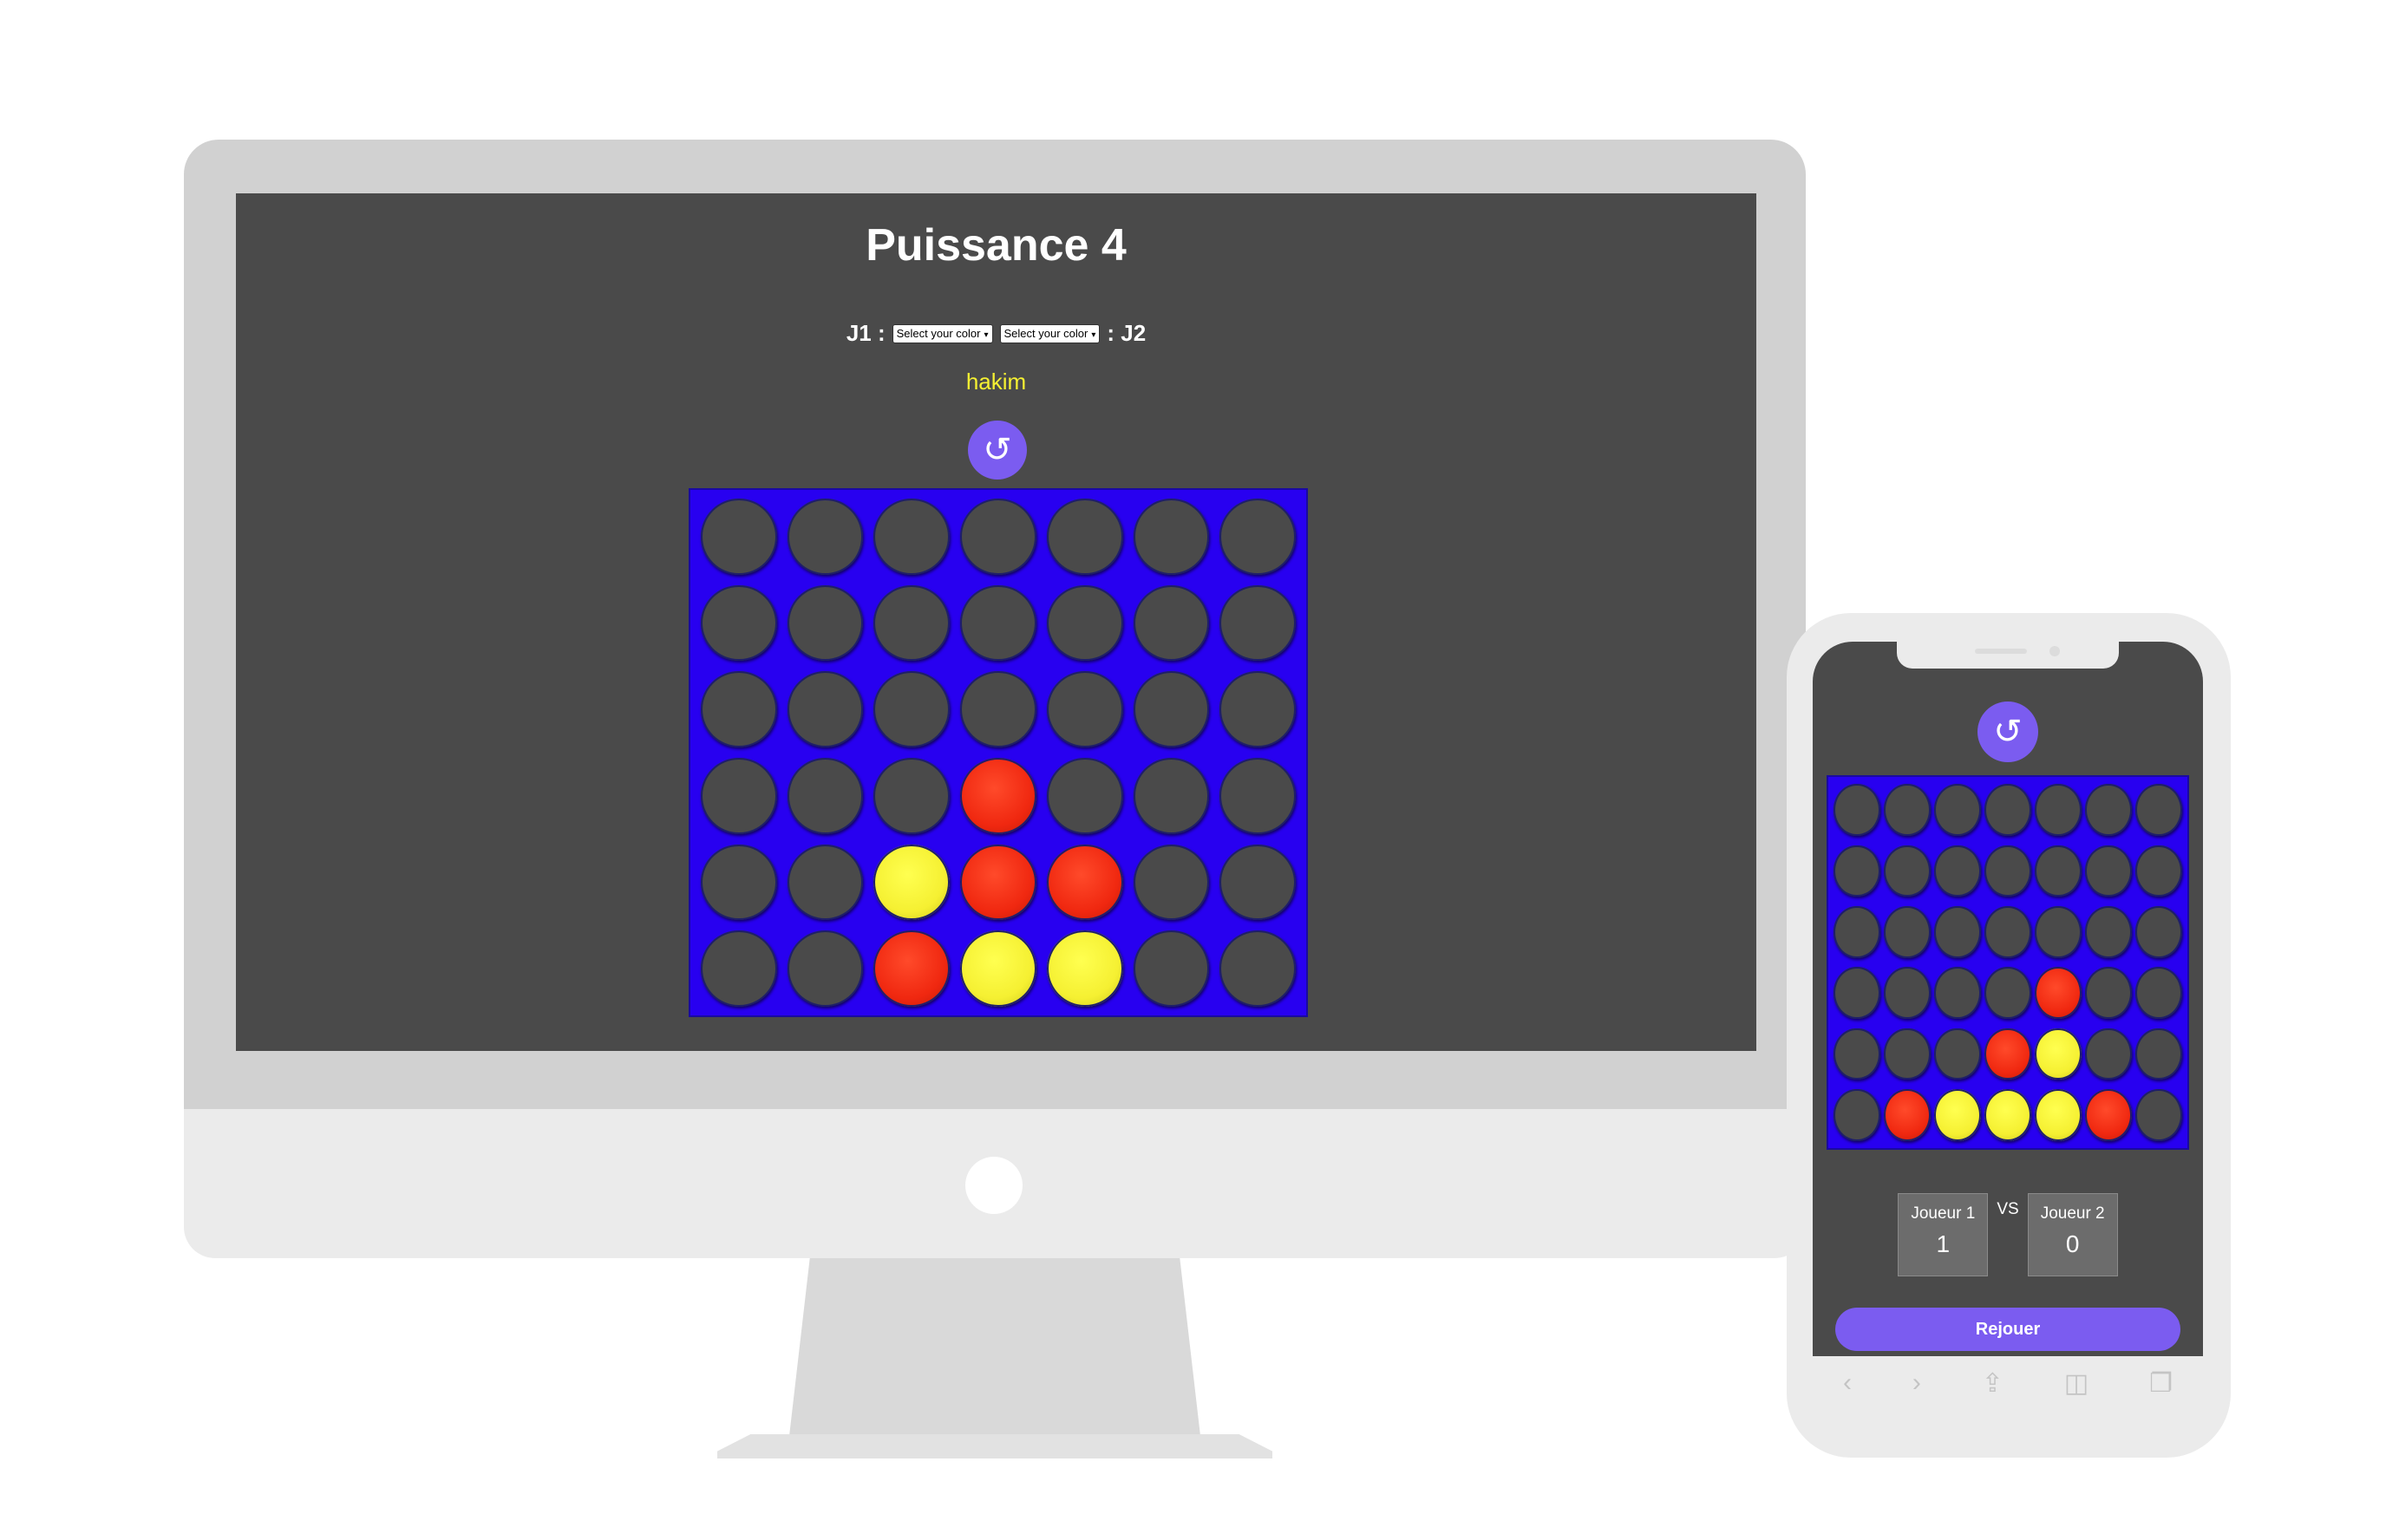 The image size is (2399, 1540). What do you see at coordinates (1993, 1383) in the screenshot?
I see `share-icon: ⇪` at bounding box center [1993, 1383].